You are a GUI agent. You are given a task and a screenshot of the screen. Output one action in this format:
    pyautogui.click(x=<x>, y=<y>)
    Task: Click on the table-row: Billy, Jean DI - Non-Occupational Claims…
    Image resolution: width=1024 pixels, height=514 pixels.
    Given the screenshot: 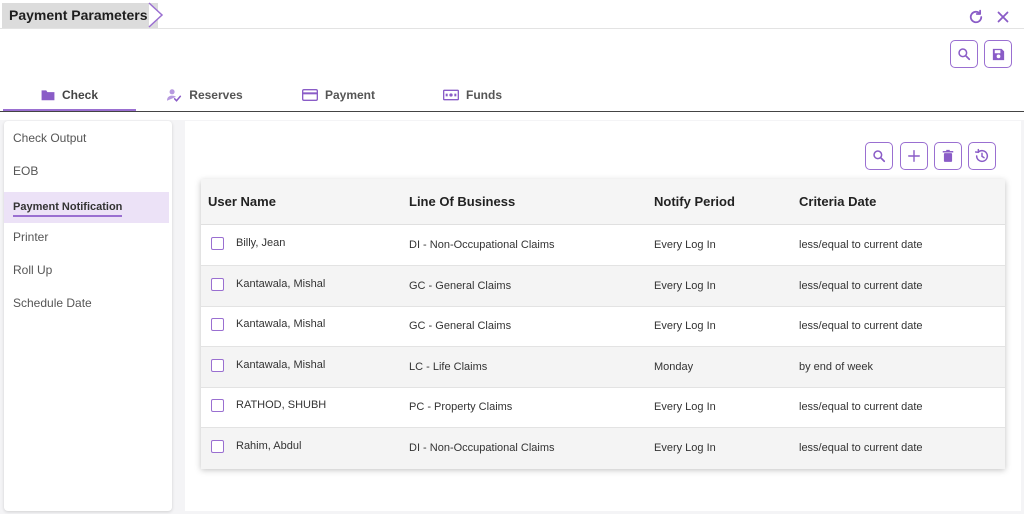 What is the action you would take?
    pyautogui.click(x=603, y=245)
    